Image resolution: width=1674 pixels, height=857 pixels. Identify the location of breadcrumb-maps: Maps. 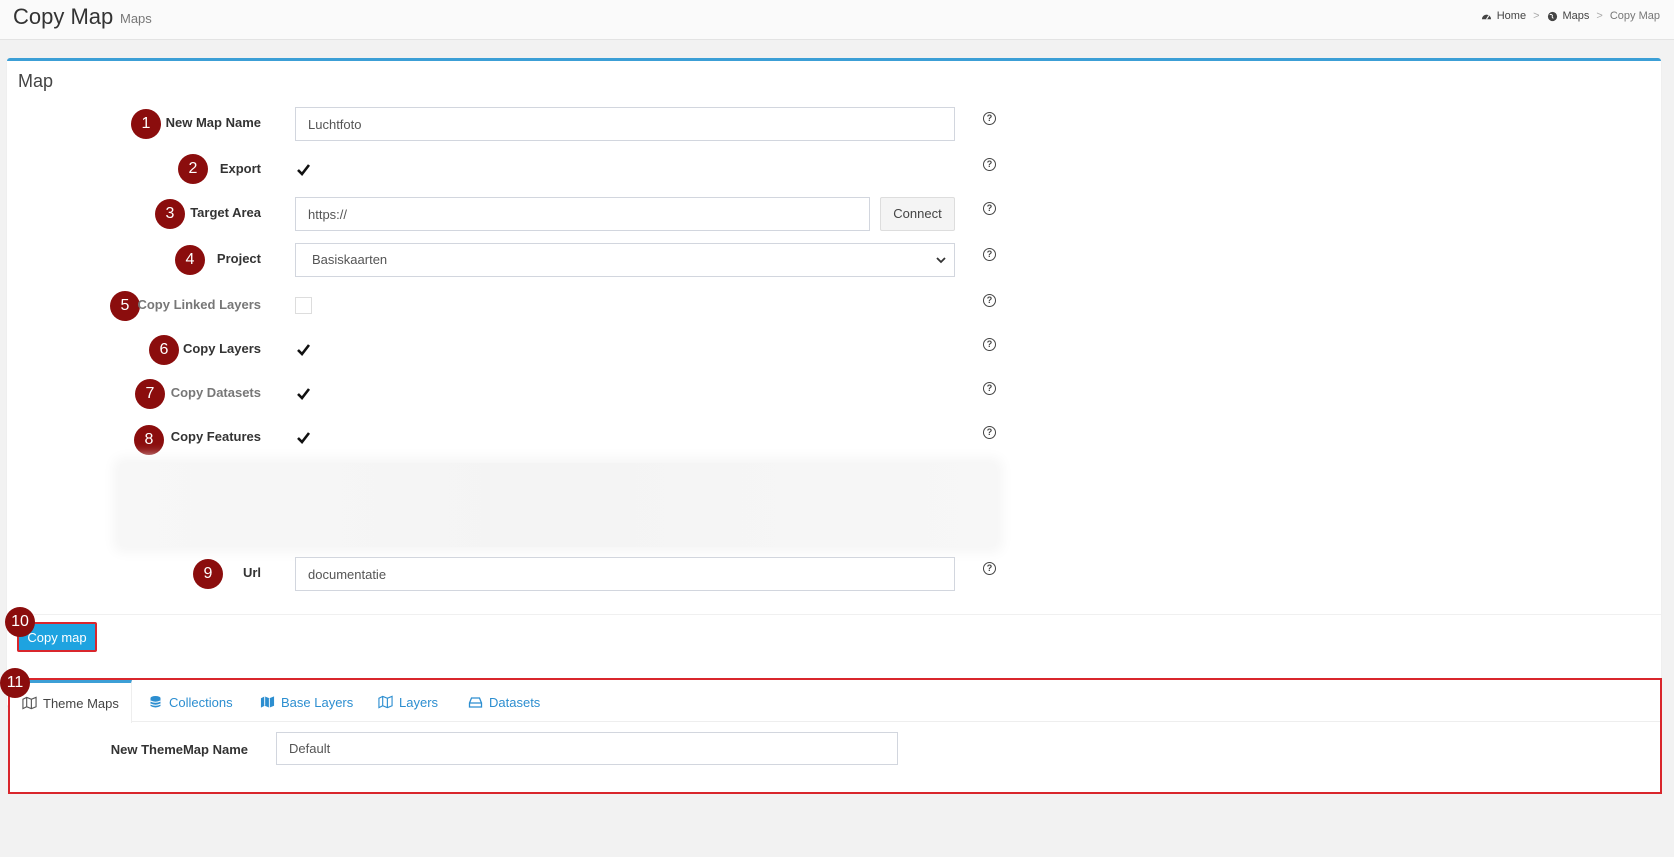
(1576, 16).